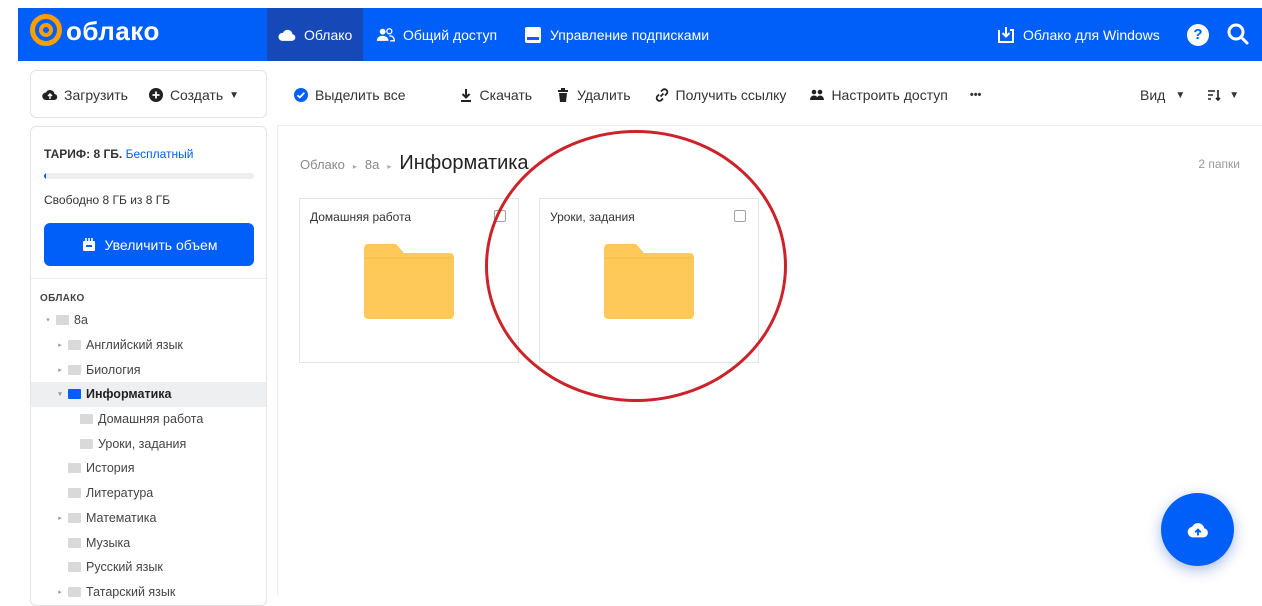  Describe the element at coordinates (604, 95) in the screenshot. I see `delete-label: Удалить` at that location.